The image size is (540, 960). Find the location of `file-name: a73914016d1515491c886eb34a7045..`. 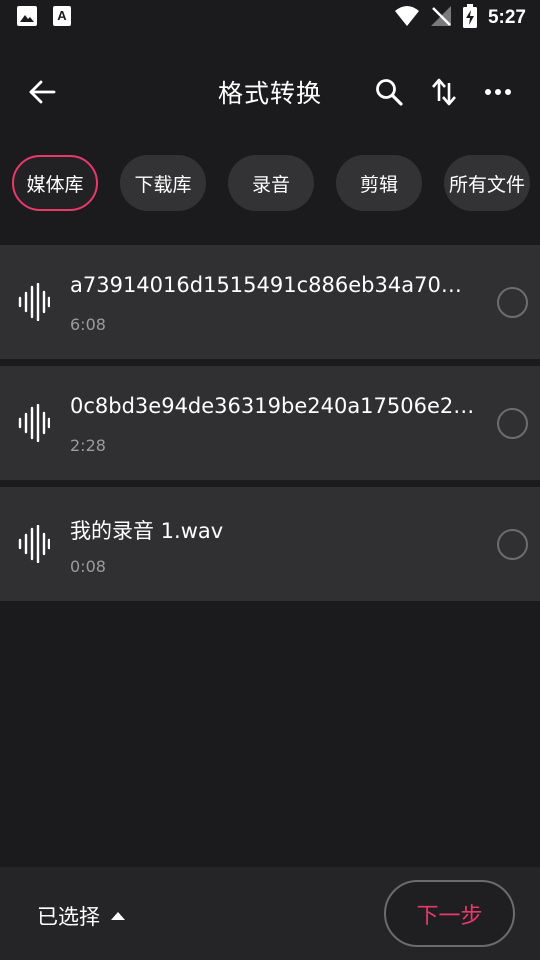

file-name: a73914016d1515491c886eb34a7045.. is located at coordinates (272, 285).